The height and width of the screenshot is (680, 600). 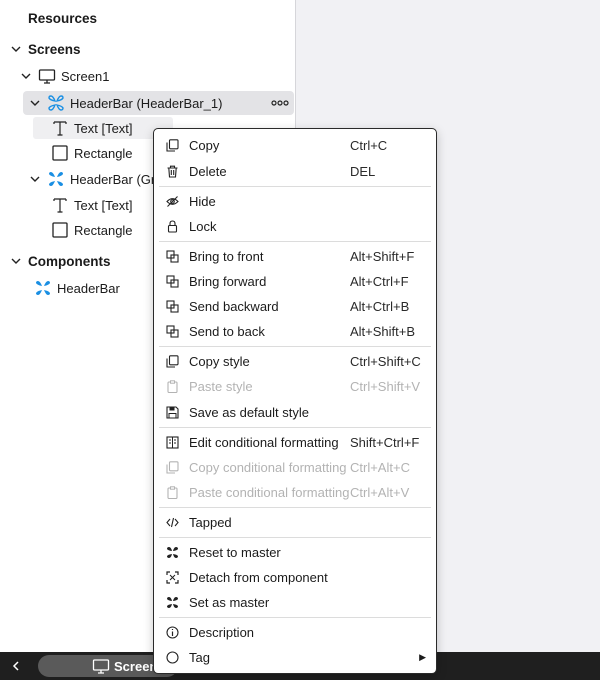 What do you see at coordinates (172, 281) in the screenshot?
I see `bring-forward-icon` at bounding box center [172, 281].